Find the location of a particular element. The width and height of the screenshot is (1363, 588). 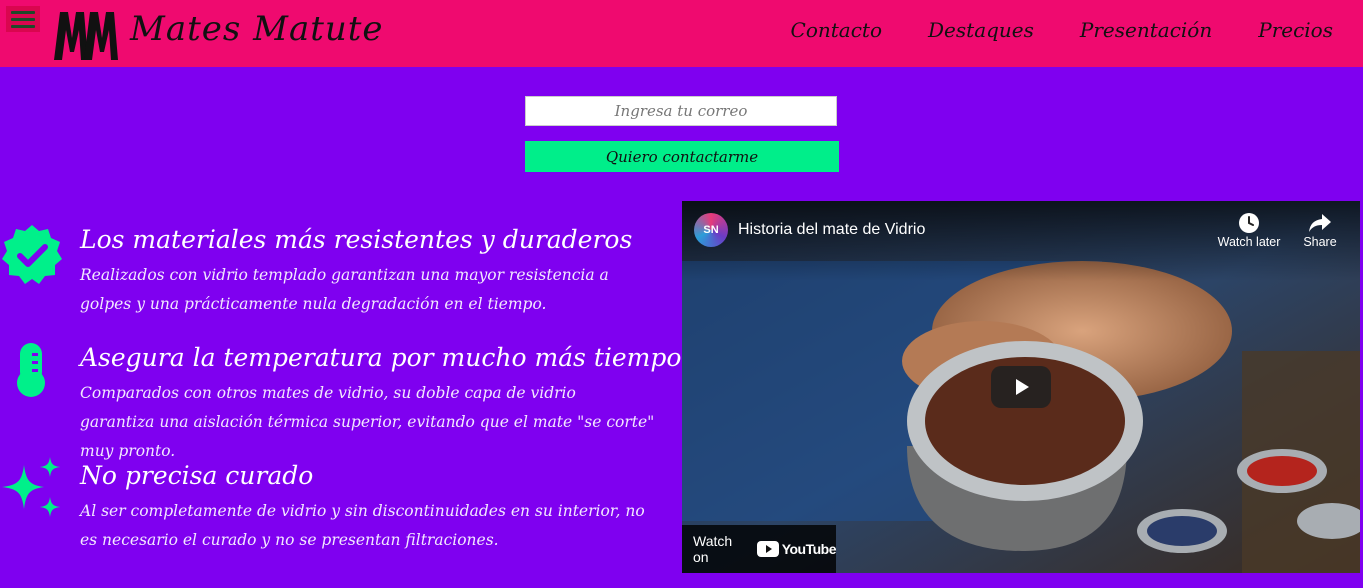

main-nav: Contacto Destaques Presentación Precios is located at coordinates (1062, 30).